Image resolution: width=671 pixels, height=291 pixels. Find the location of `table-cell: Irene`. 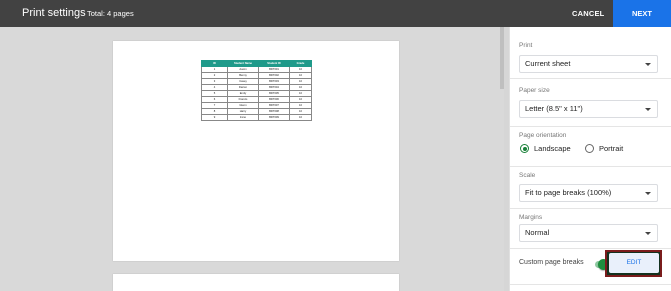

table-cell: Irene is located at coordinates (243, 117).